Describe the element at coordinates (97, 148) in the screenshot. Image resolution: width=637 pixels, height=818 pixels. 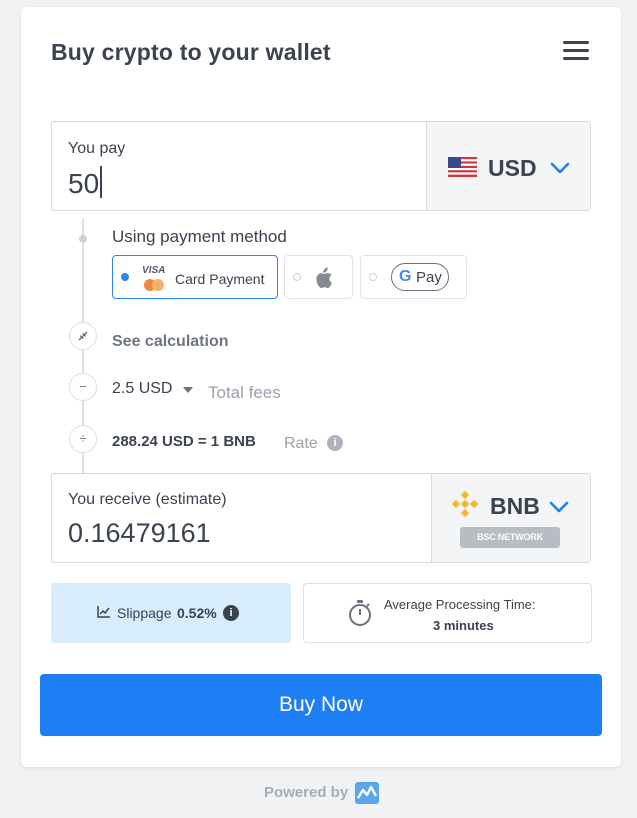
I see `pay-label: You pay` at that location.